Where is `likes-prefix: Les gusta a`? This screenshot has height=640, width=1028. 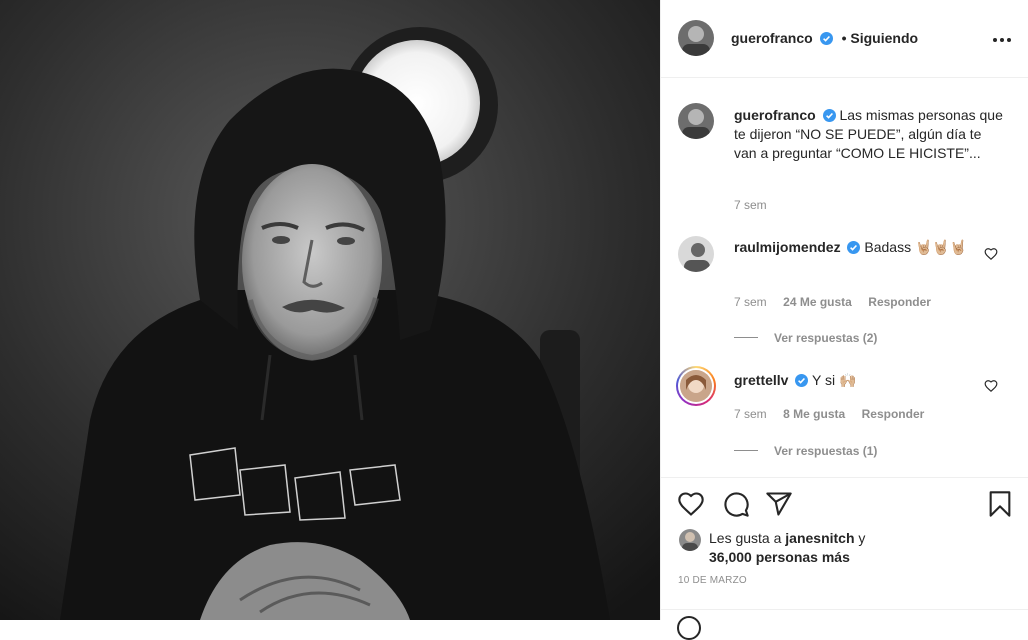
likes-prefix: Les gusta a is located at coordinates (745, 538).